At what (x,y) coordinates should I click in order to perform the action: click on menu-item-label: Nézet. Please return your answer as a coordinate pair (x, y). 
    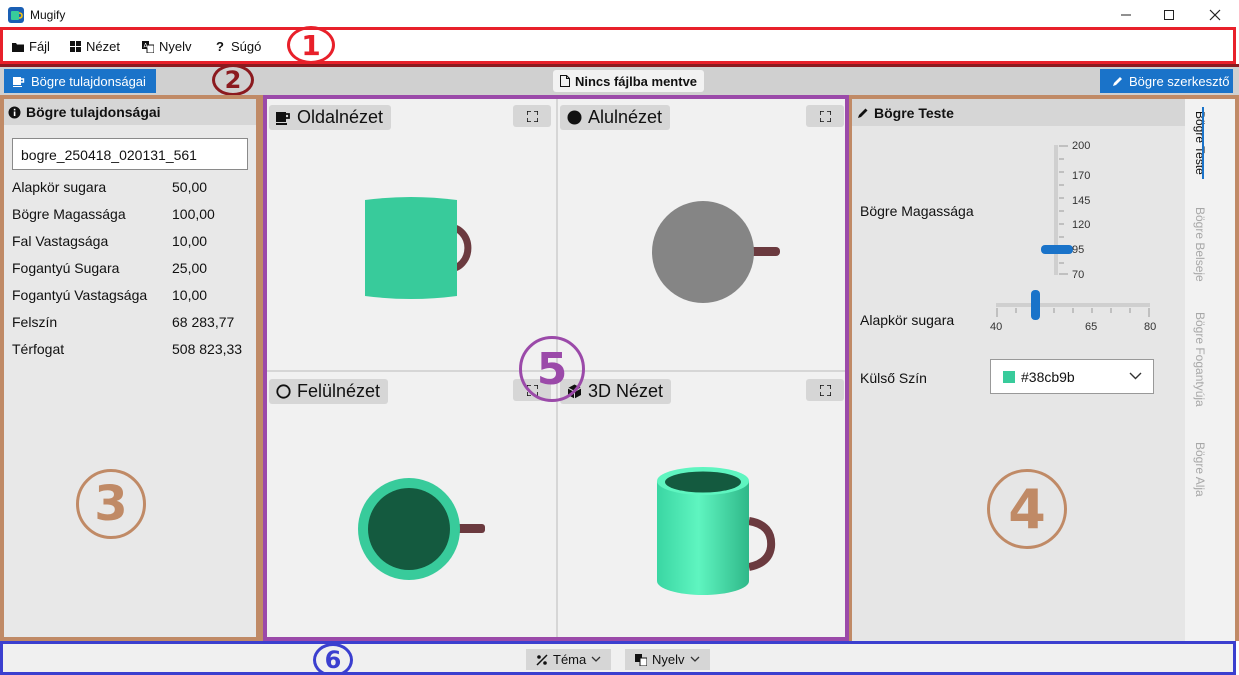
    Looking at the image, I should click on (103, 46).